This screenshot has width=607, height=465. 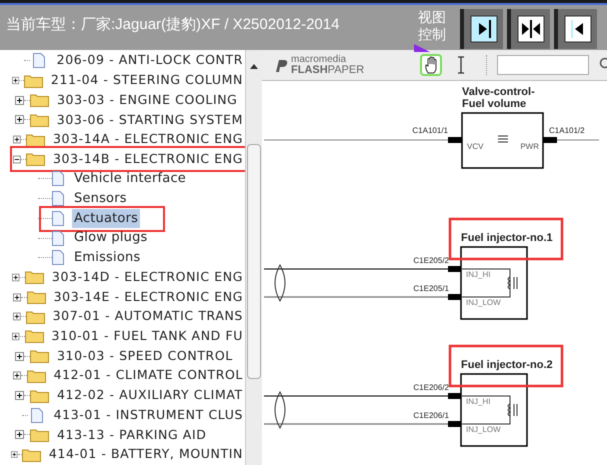 I want to click on connector-label: C1E205/2, so click(x=431, y=260).